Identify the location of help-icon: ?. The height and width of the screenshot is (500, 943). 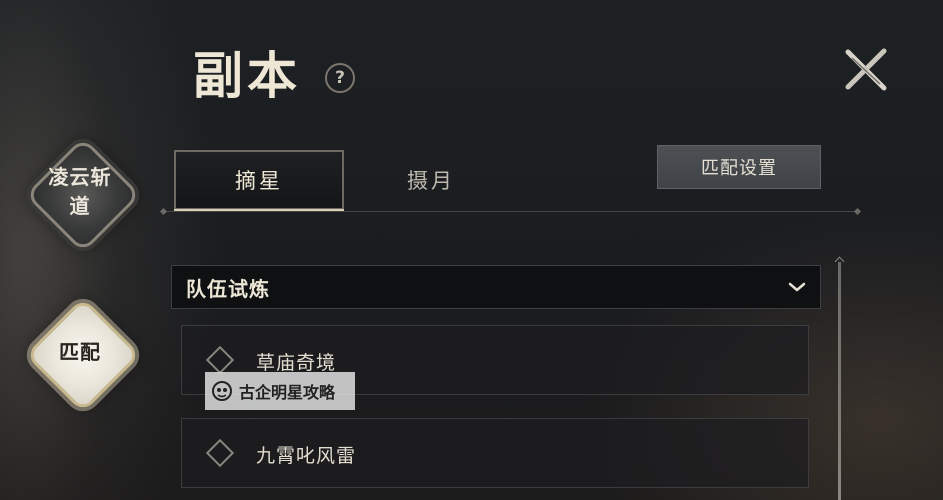
(340, 78).